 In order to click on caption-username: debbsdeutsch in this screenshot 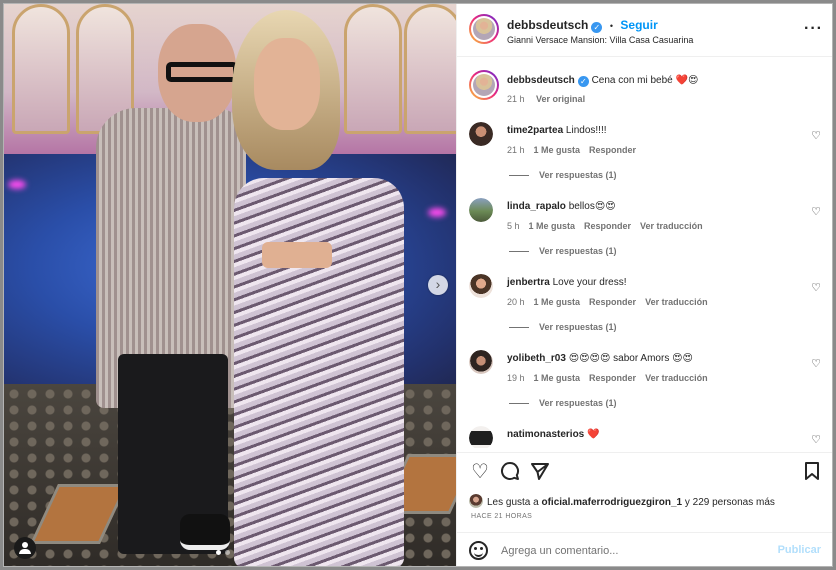, I will do `click(541, 80)`.